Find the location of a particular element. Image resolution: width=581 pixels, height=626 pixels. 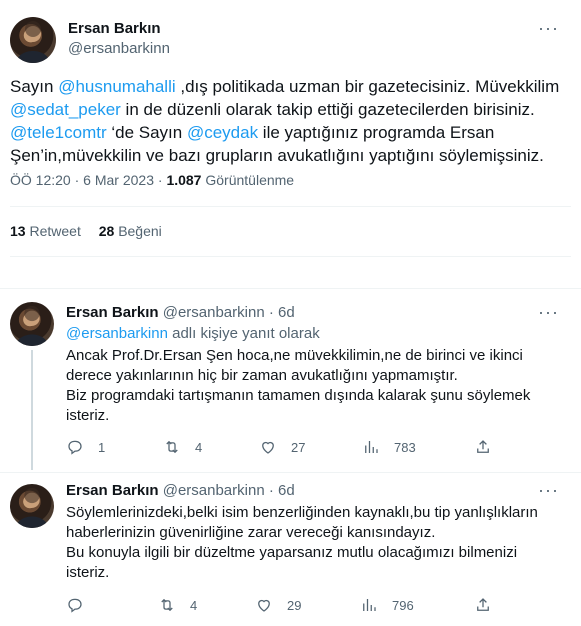

mention-link: @sedat_peker is located at coordinates (65, 109).